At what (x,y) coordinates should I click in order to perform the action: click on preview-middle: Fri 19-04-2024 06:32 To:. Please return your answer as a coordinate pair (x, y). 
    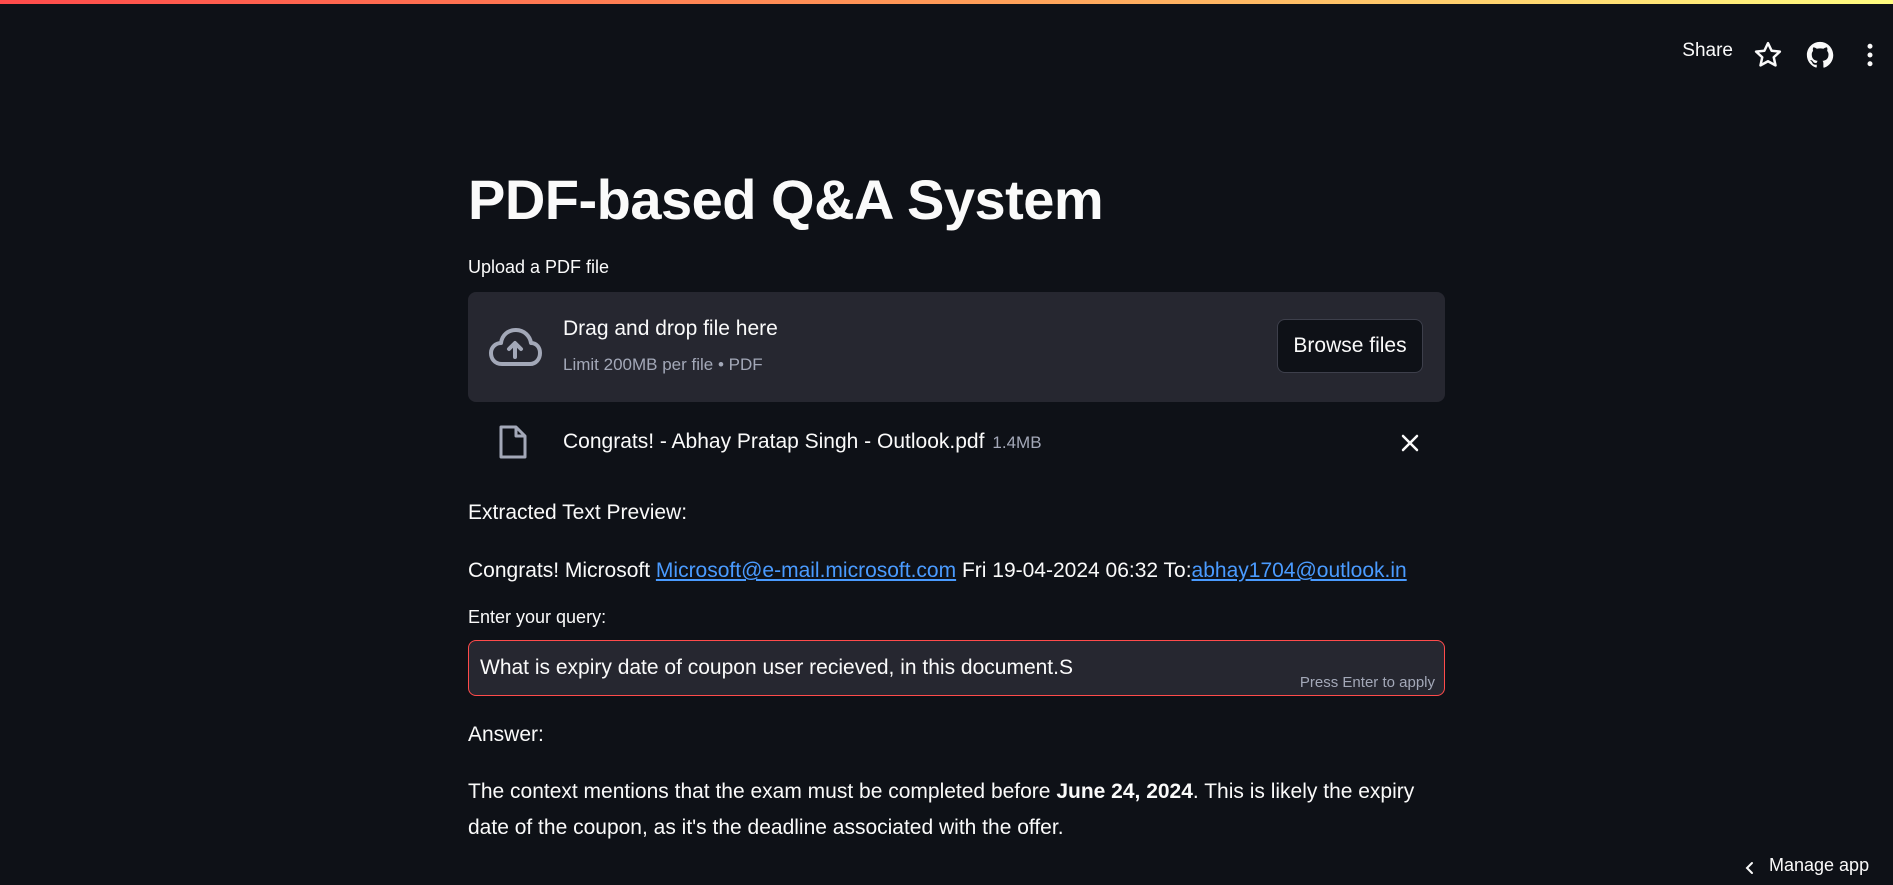
    Looking at the image, I should click on (1073, 570).